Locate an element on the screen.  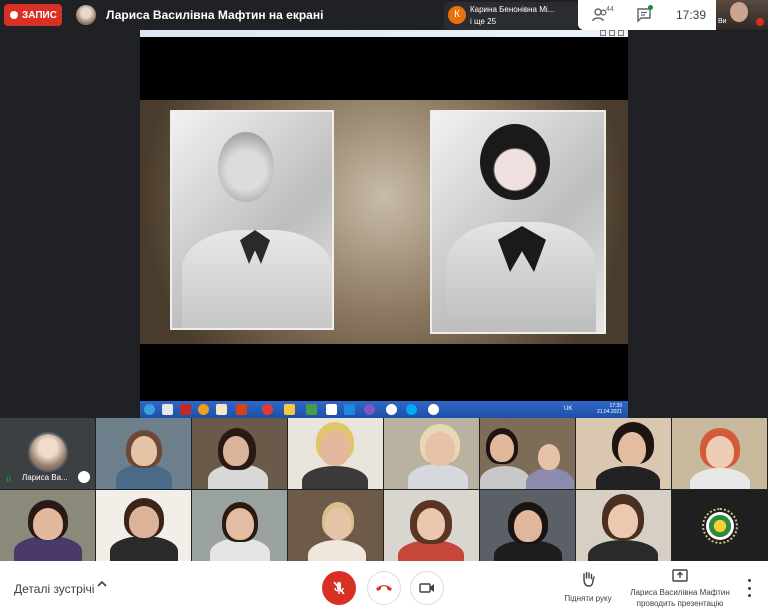
record-dot-icon is located at coordinates (14, 15).